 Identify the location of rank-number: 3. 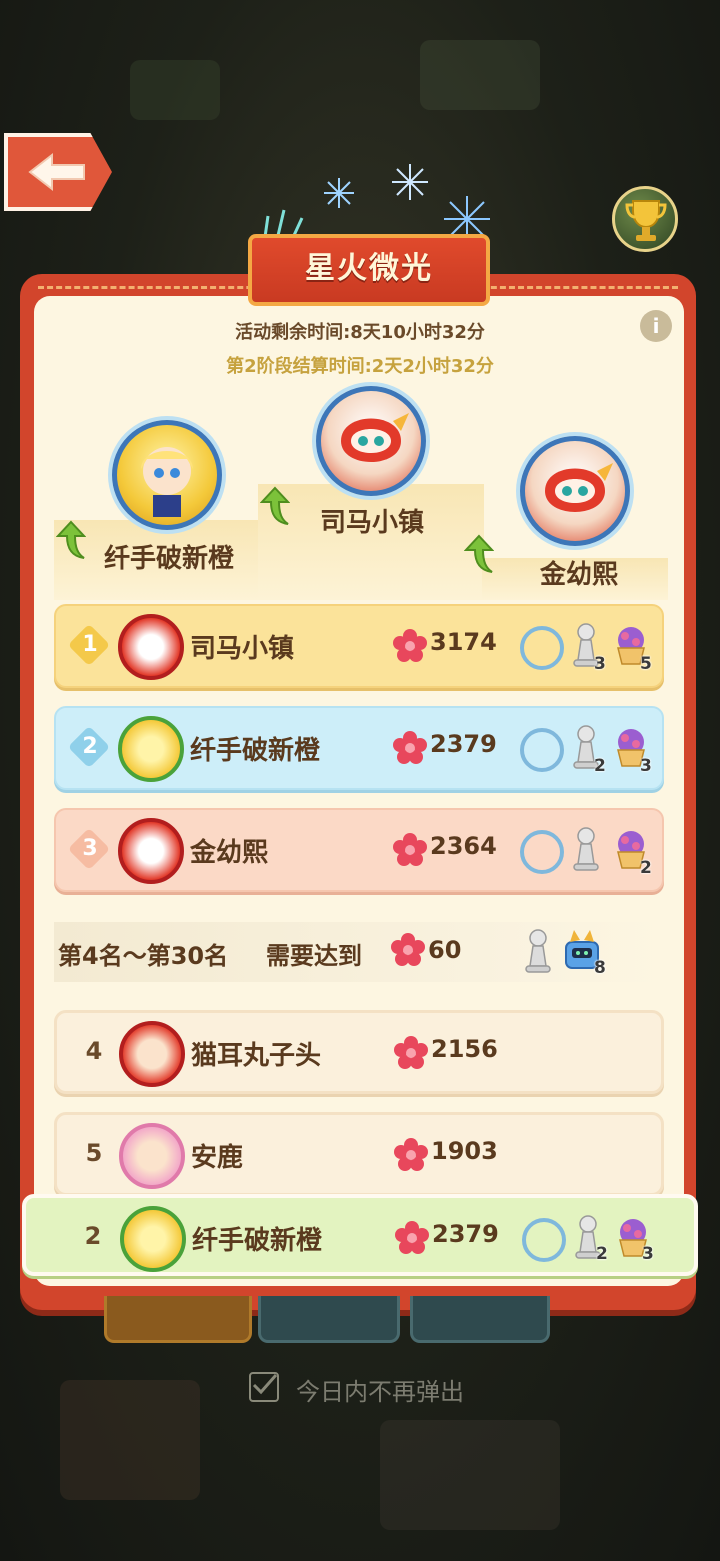
(90, 848).